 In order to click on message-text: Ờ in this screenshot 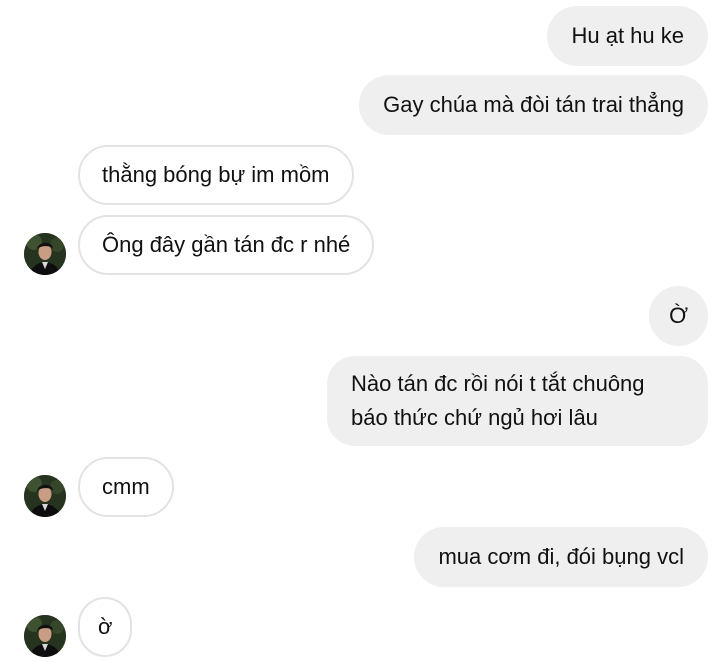, I will do `click(678, 315)`.